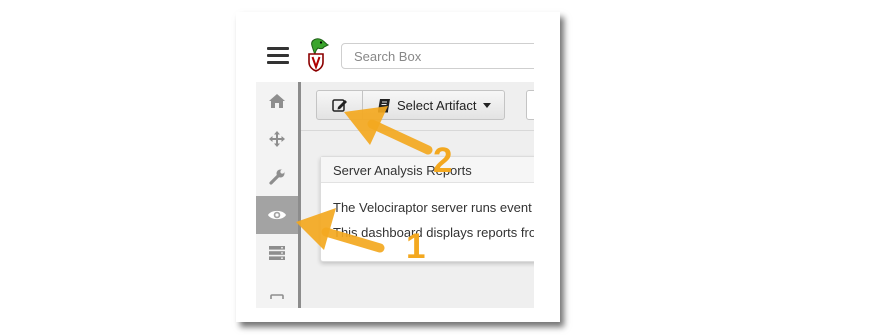 The height and width of the screenshot is (335, 874). What do you see at coordinates (416, 246) in the screenshot?
I see `annotation-marker-1: 1` at bounding box center [416, 246].